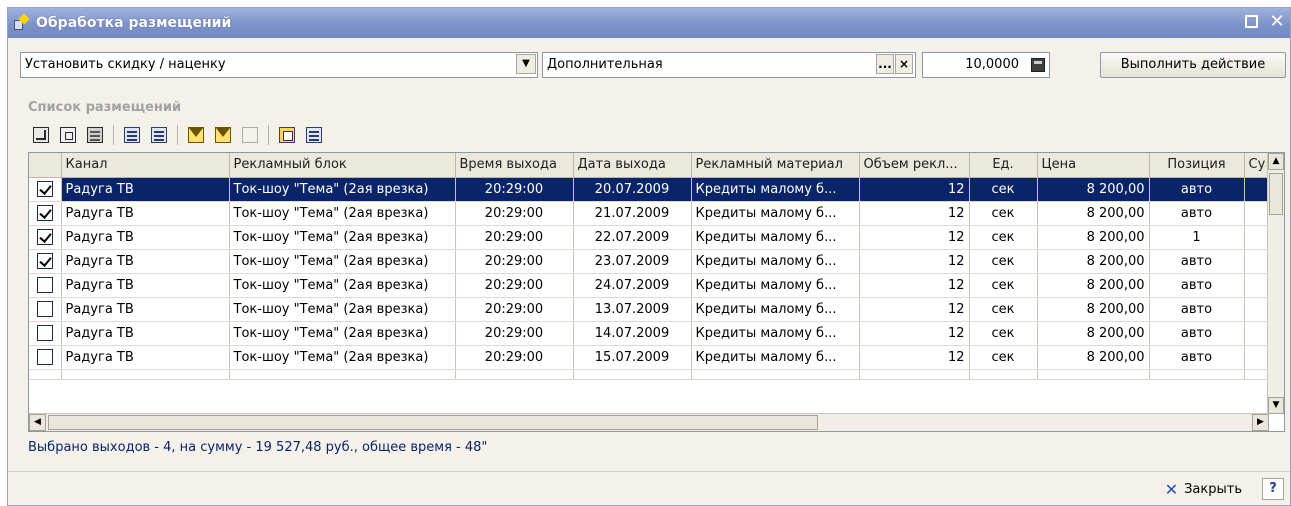 The image size is (1291, 506). Describe the element at coordinates (914, 285) in the screenshot. I see `cell-volume: 12` at that location.